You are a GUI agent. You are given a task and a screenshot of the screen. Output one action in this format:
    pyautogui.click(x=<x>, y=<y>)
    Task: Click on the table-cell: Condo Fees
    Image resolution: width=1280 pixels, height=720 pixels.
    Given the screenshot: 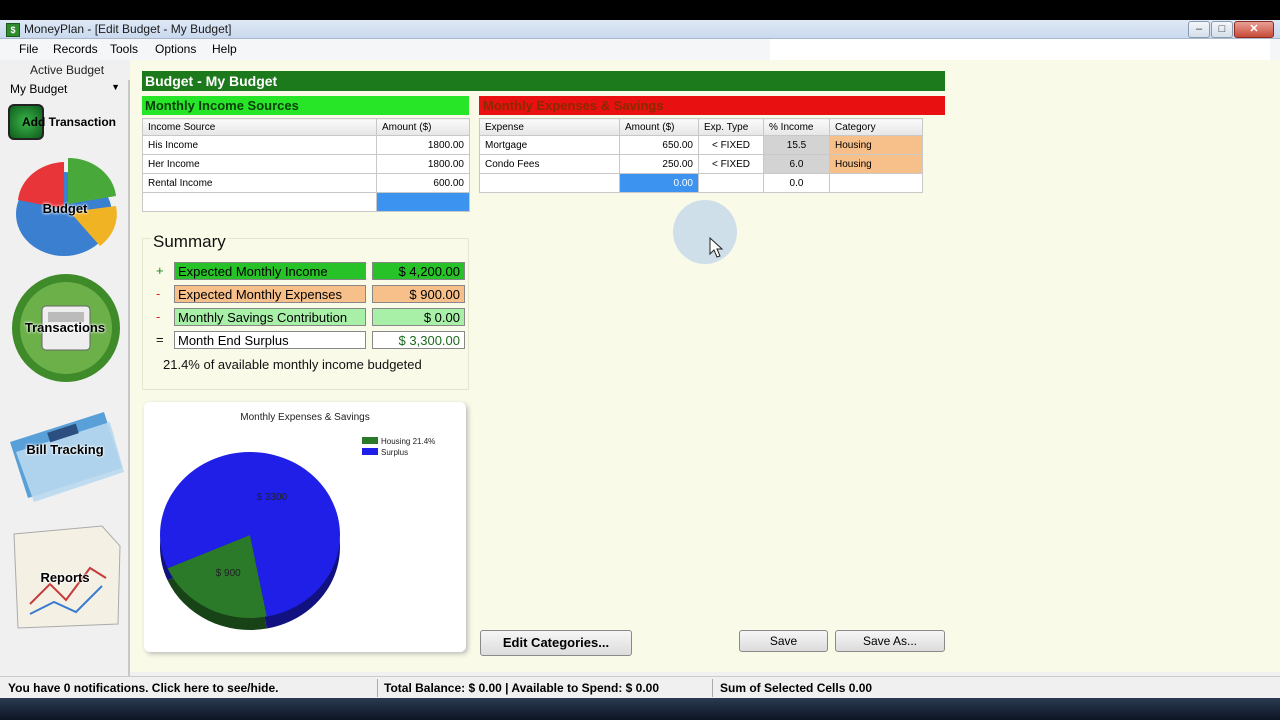 What is the action you would take?
    pyautogui.click(x=549, y=164)
    